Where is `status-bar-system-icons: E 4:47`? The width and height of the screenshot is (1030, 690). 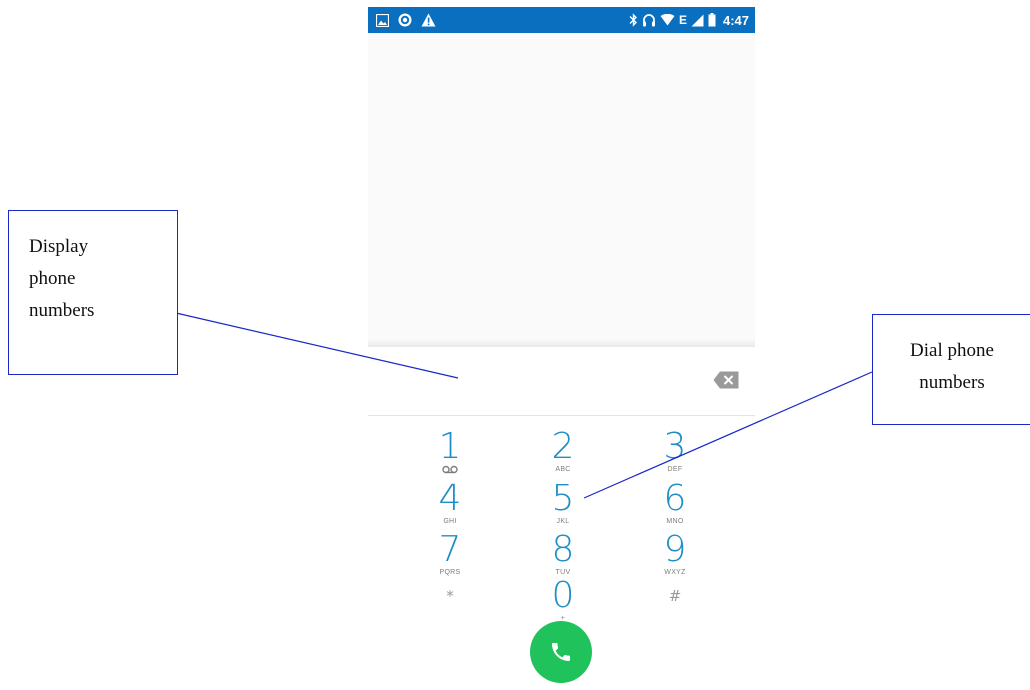
status-bar-system-icons: E 4:47 is located at coordinates (689, 20).